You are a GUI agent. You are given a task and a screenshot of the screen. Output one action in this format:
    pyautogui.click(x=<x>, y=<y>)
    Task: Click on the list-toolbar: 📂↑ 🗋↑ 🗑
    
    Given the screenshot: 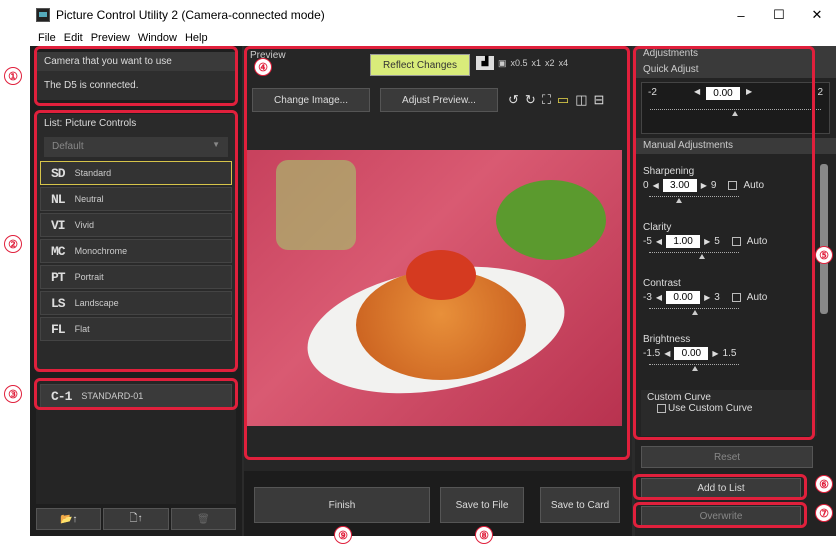 What is the action you would take?
    pyautogui.click(x=136, y=519)
    